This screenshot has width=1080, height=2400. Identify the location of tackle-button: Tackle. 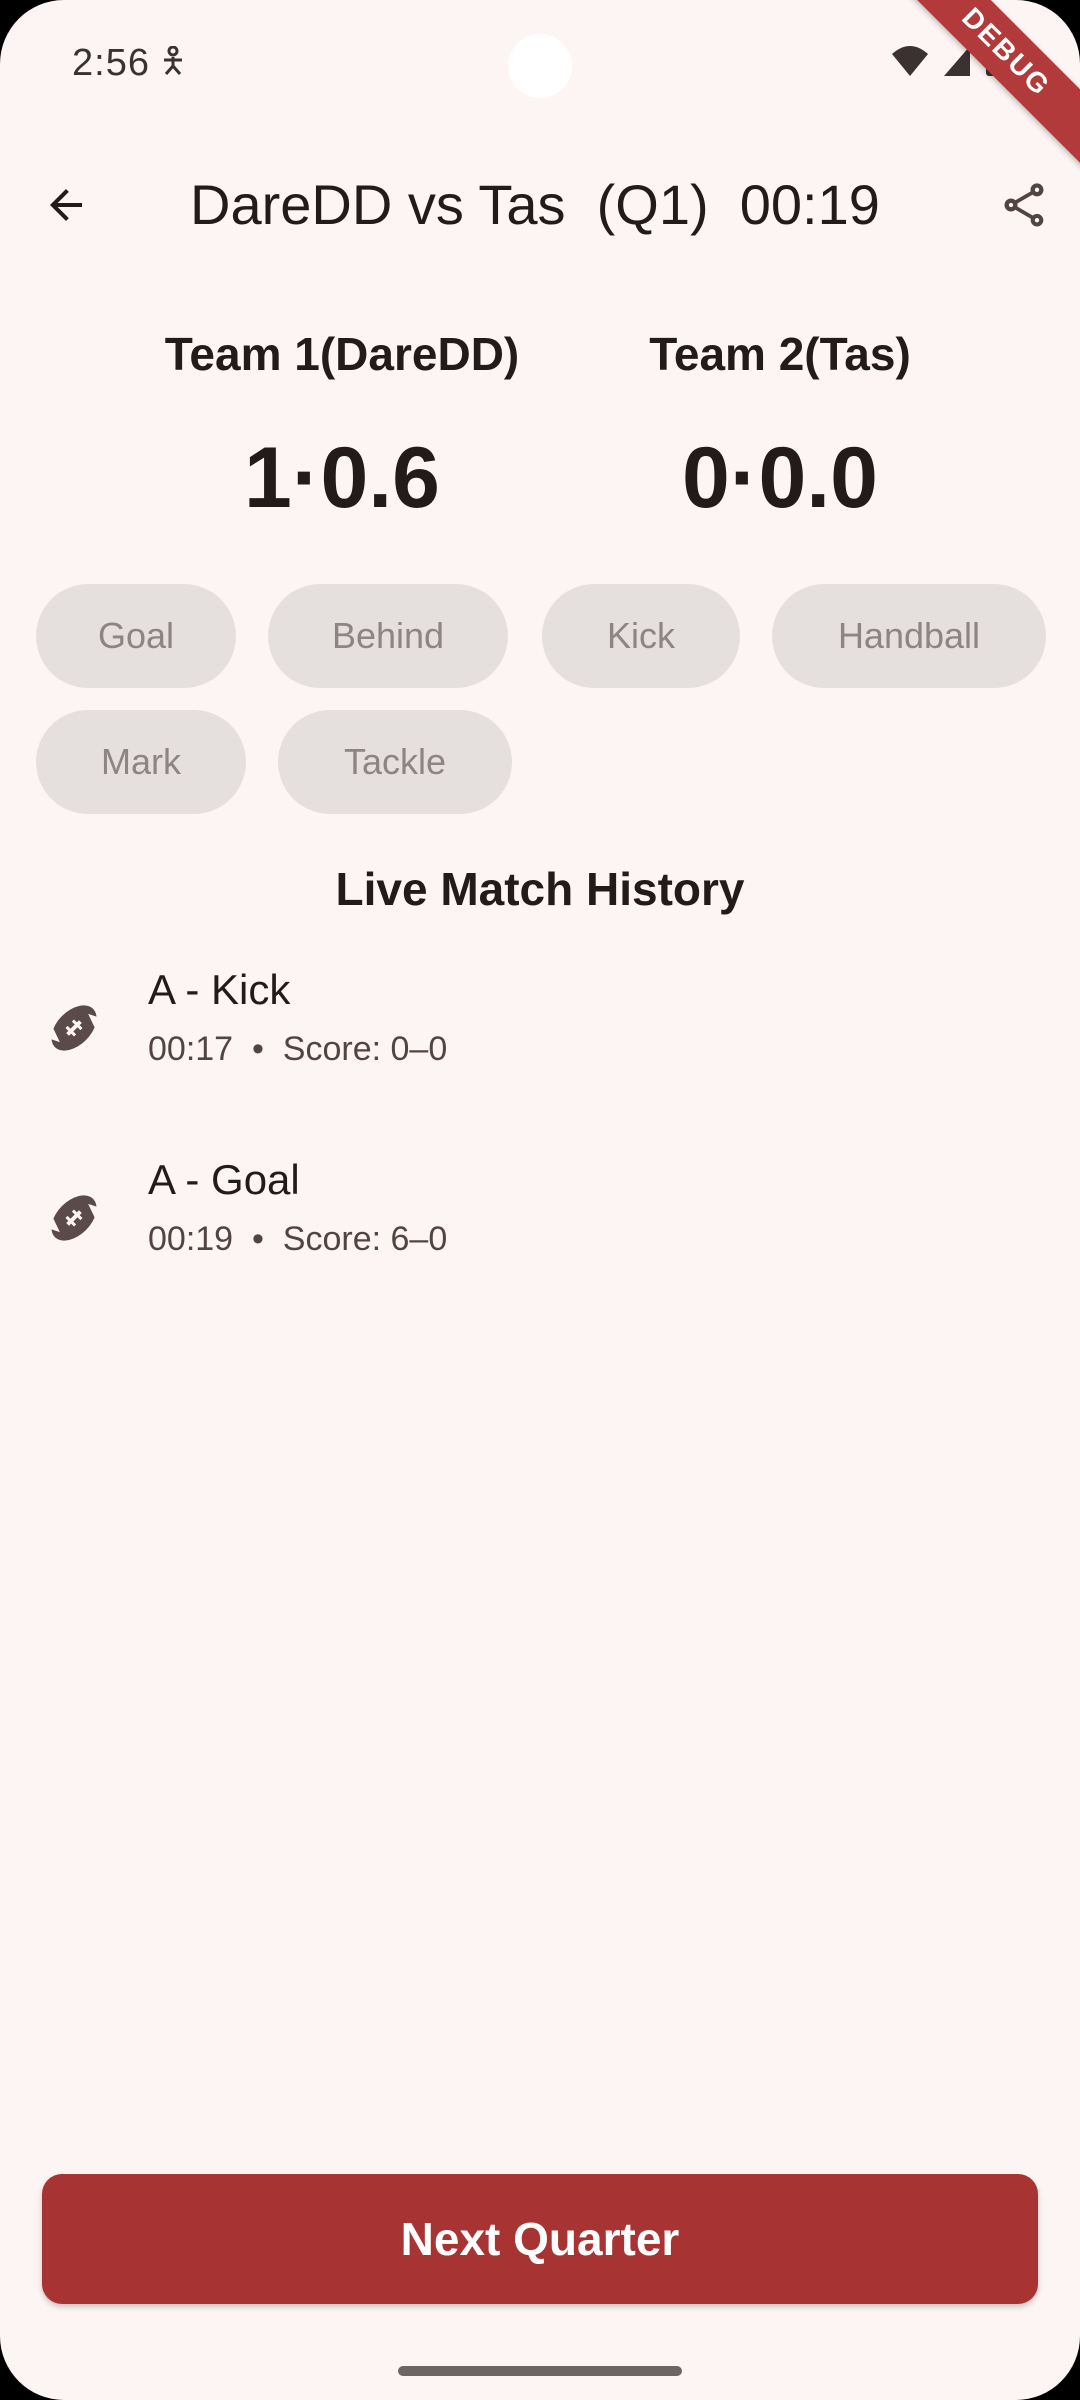
(395, 762).